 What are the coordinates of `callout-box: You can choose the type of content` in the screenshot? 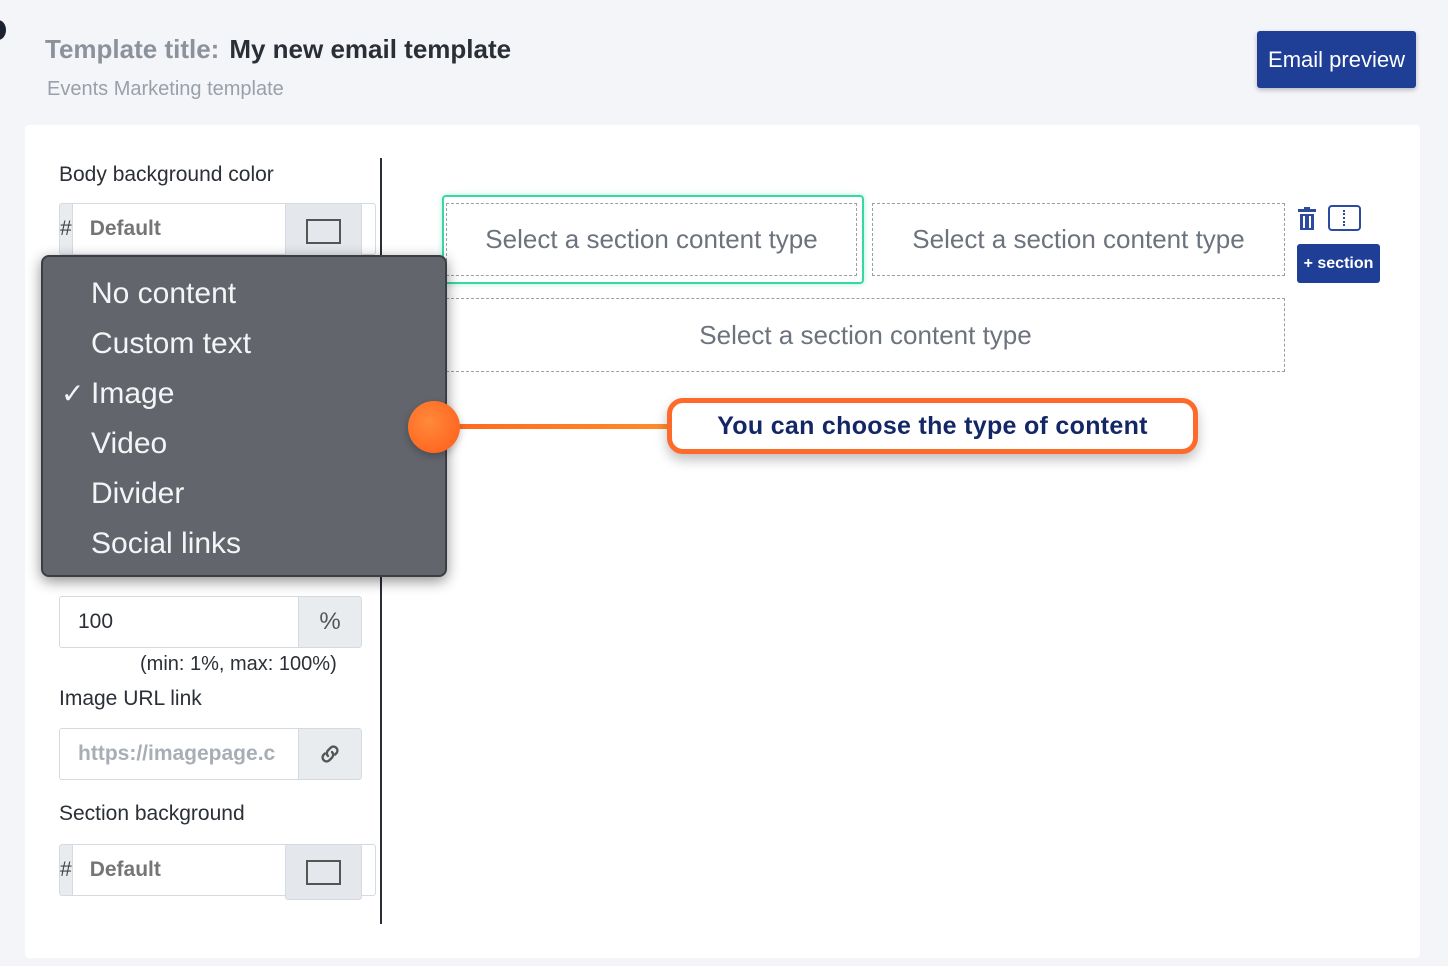 It's located at (932, 426).